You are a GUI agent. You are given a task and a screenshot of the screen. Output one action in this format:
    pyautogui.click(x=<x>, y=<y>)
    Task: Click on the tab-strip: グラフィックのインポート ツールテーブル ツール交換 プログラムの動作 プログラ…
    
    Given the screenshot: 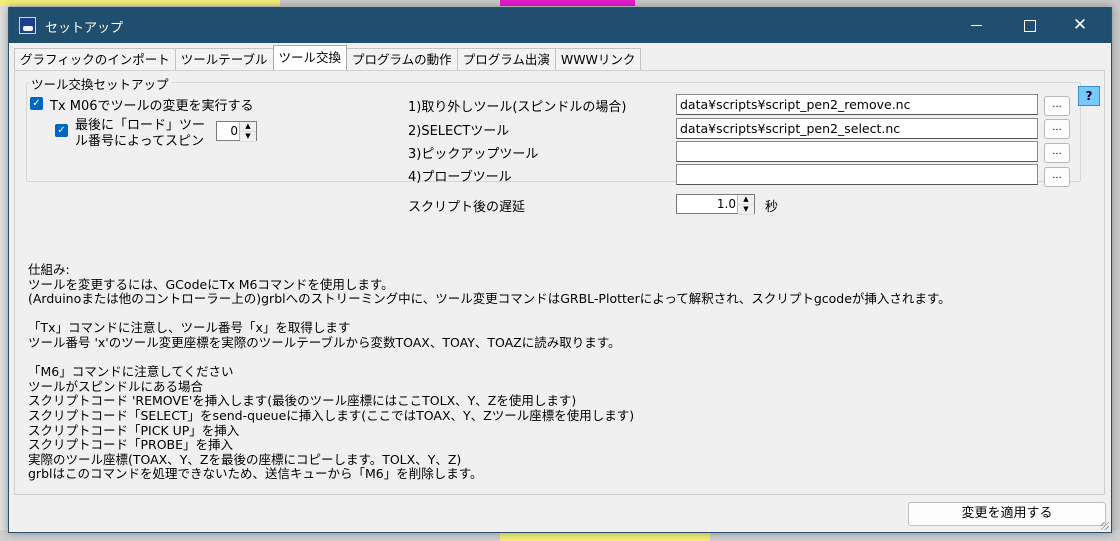 What is the action you would take?
    pyautogui.click(x=328, y=58)
    